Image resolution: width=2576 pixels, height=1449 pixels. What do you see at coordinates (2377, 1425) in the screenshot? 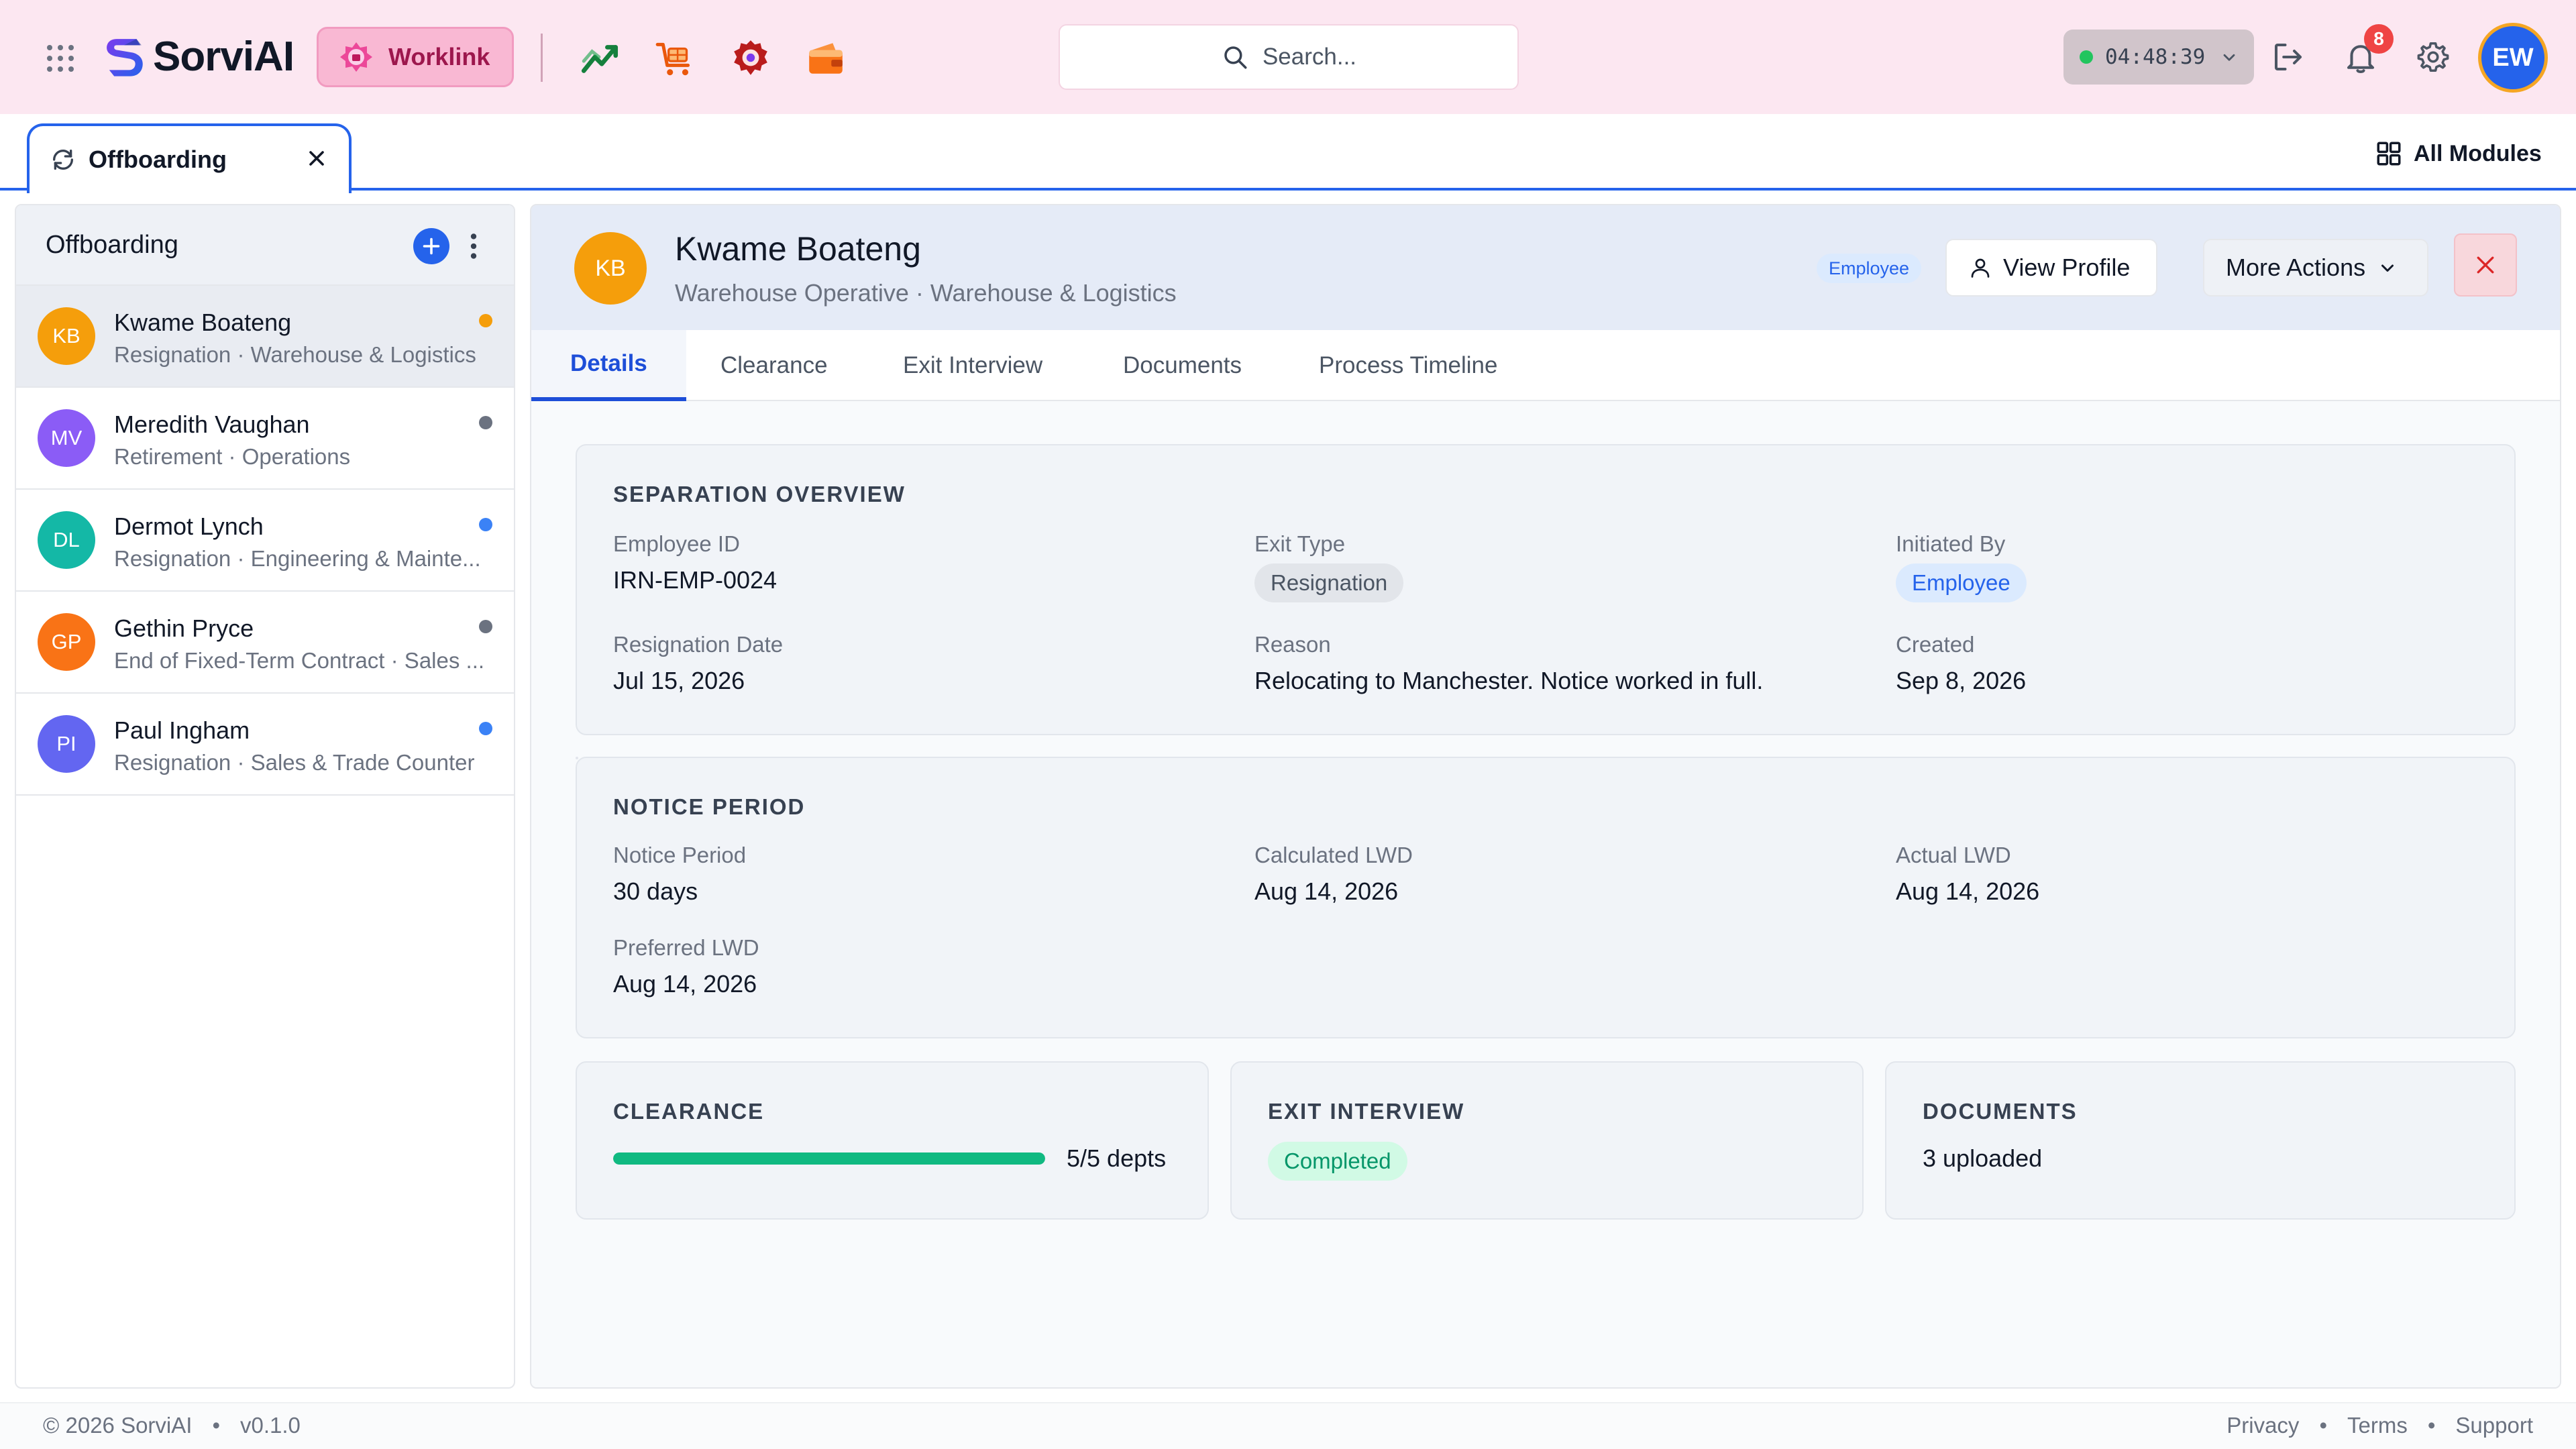
I see `terms-link: Terms` at bounding box center [2377, 1425].